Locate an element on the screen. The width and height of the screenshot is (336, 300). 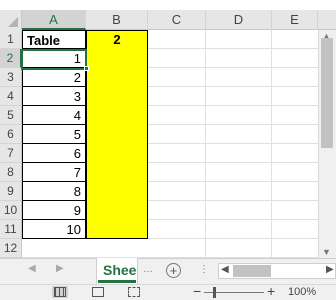
column-header-d: D is located at coordinates (239, 20).